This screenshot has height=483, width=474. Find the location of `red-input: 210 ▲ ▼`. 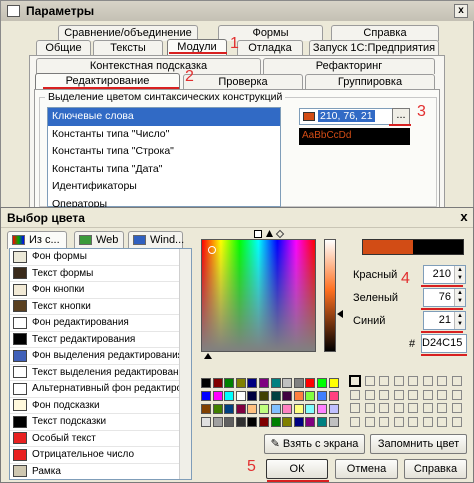

red-input: 210 ▲ ▼ is located at coordinates (444, 274).